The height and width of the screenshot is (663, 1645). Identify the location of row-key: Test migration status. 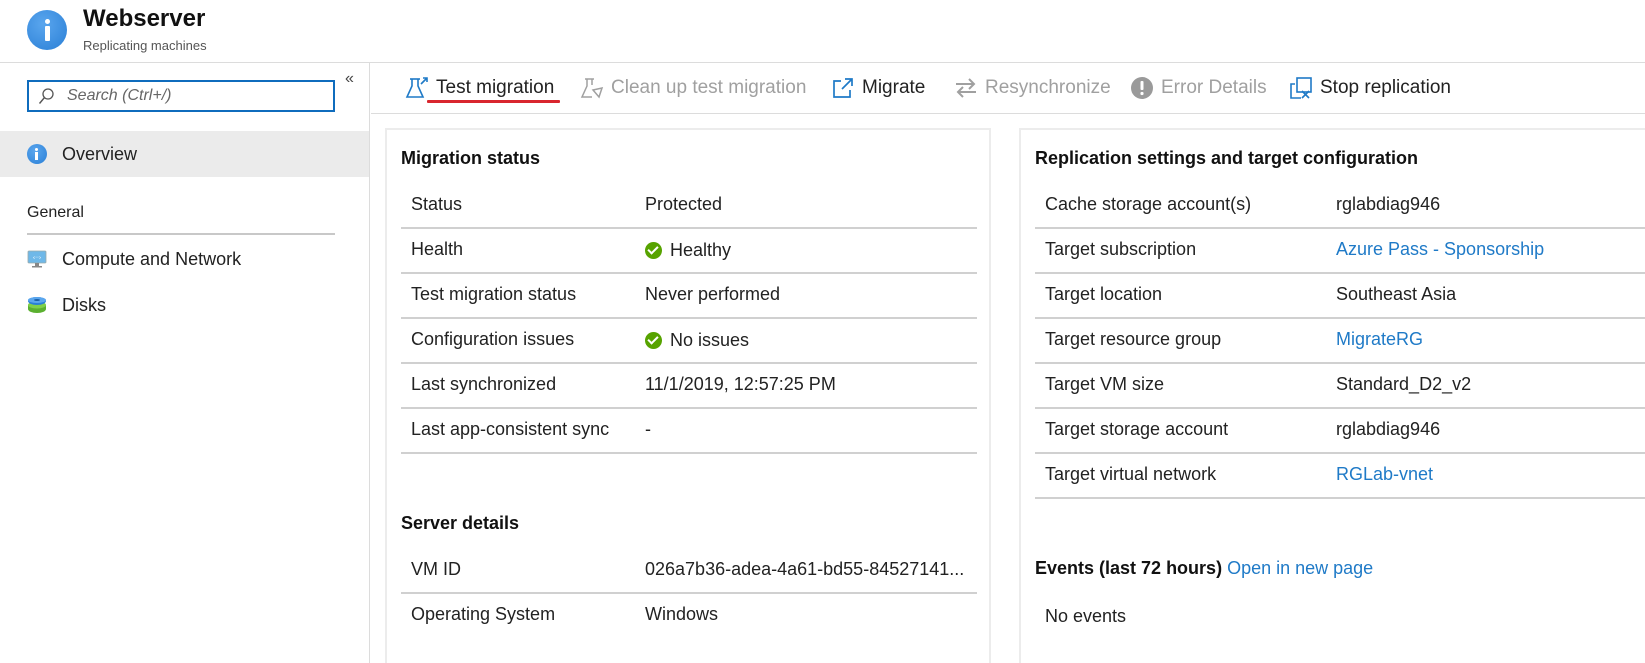
(494, 294).